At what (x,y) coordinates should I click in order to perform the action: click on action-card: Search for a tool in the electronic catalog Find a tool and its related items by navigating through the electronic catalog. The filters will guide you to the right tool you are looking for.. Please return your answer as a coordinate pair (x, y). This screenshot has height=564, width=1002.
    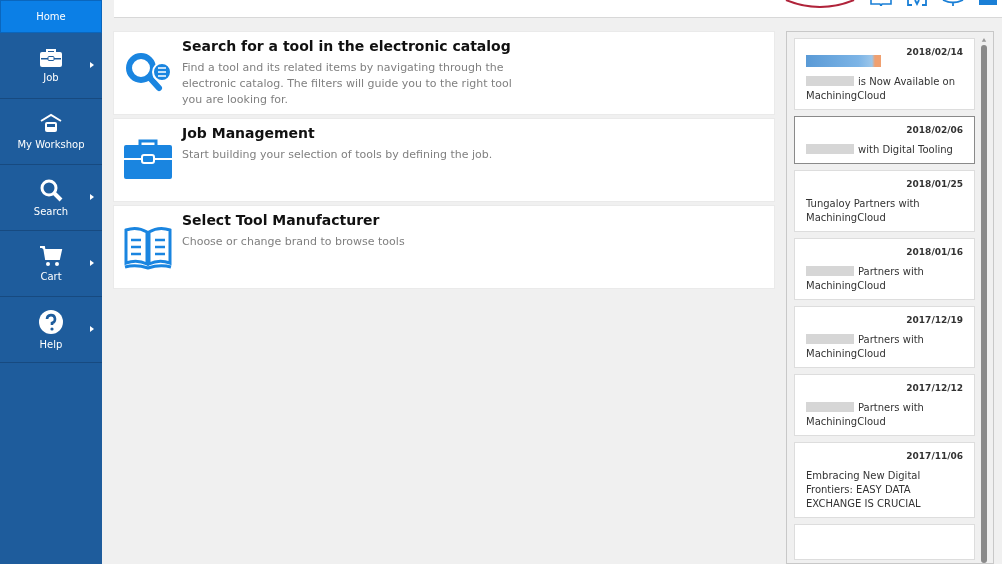
    Looking at the image, I should click on (444, 73).